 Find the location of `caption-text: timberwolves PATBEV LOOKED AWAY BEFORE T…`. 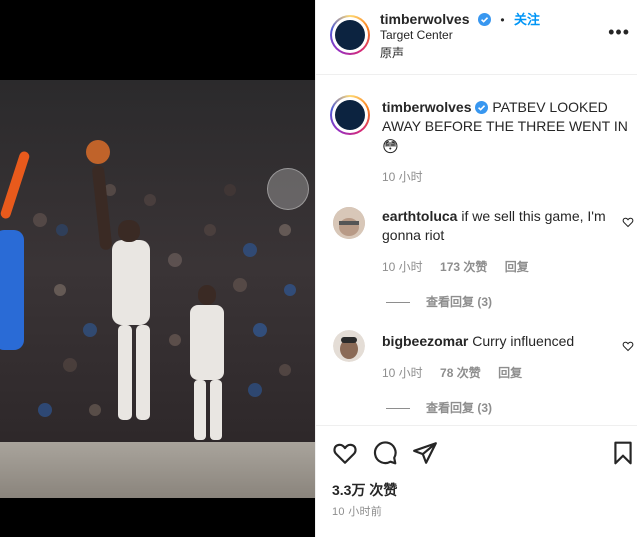

caption-text: timberwolves PATBEV LOOKED AWAY BEFORE T… is located at coordinates (505, 127).